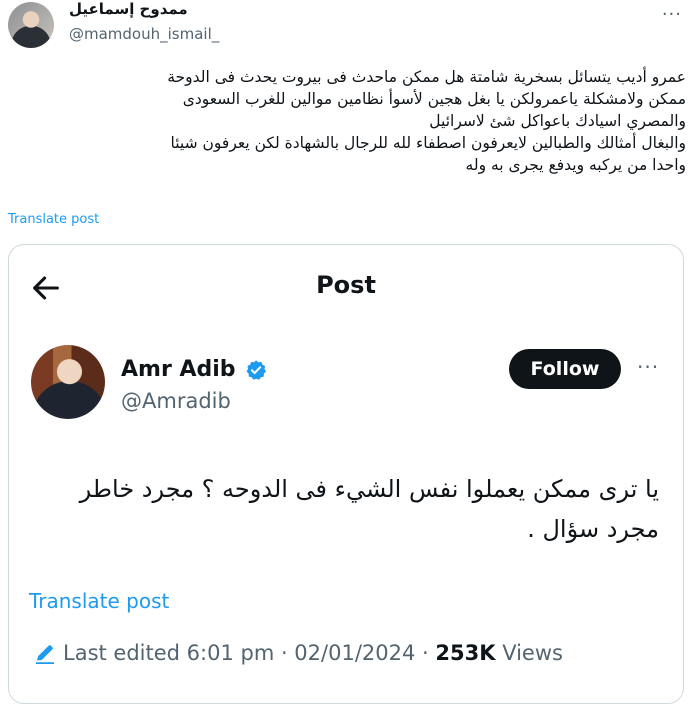 The width and height of the screenshot is (696, 704). I want to click on quoted-author-name: Amr Adib, so click(178, 369).